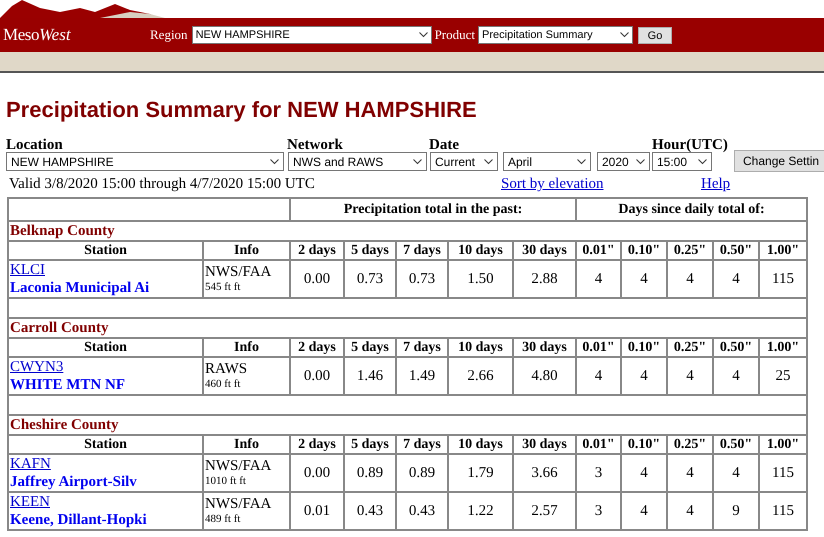 The width and height of the screenshot is (824, 537). What do you see at coordinates (225, 481) in the screenshot?
I see `elevation-text: 1010 ft ft` at bounding box center [225, 481].